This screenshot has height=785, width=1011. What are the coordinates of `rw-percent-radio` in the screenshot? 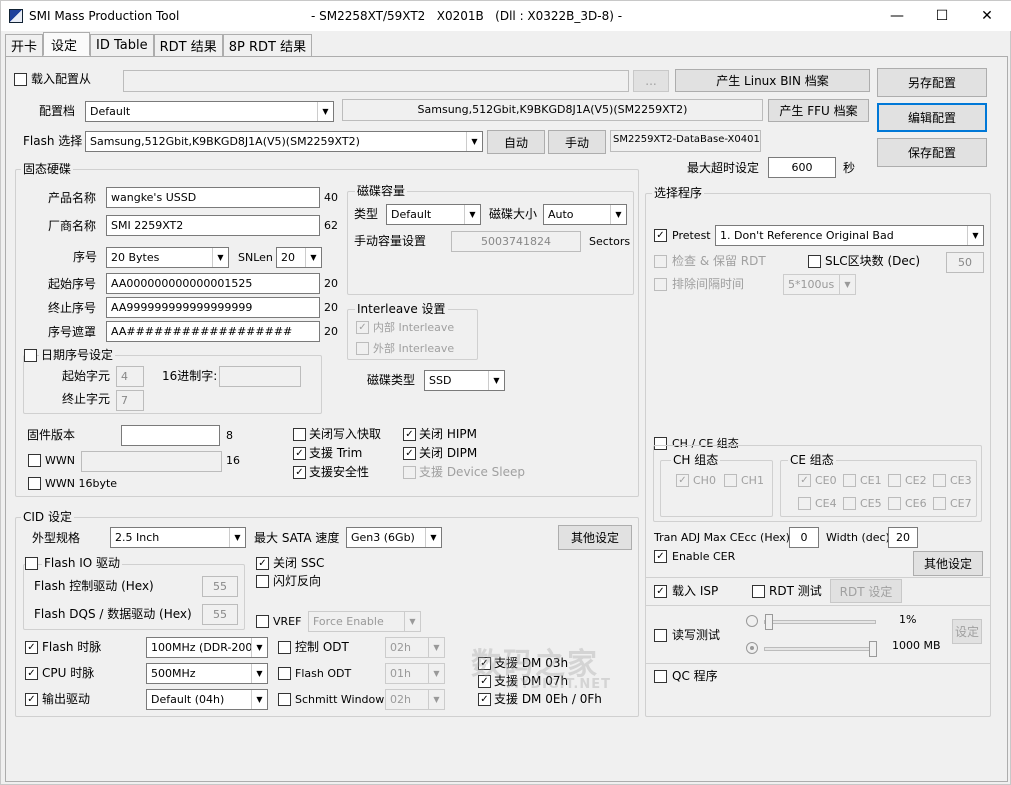 It's located at (752, 621).